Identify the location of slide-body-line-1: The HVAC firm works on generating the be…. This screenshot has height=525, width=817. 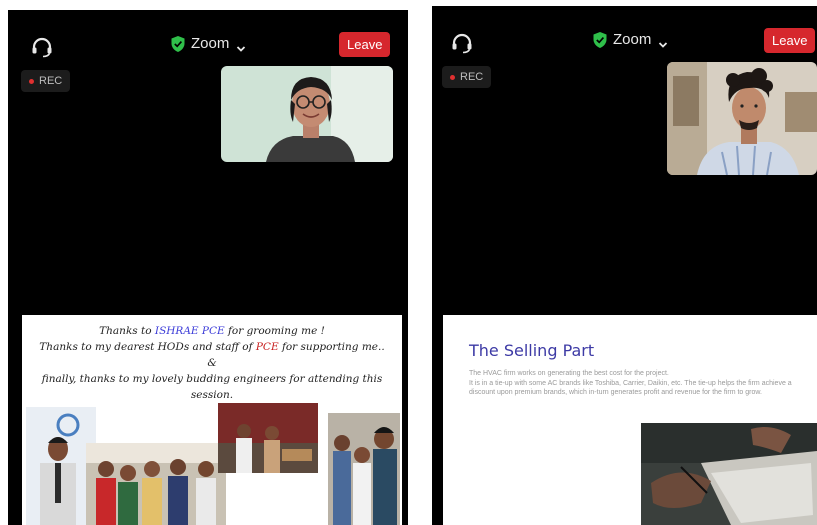
(569, 373).